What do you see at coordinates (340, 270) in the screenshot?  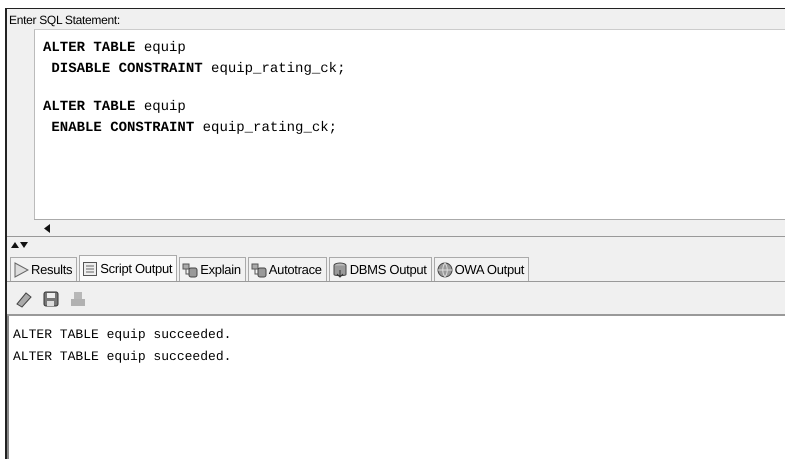 I see `database-icon` at bounding box center [340, 270].